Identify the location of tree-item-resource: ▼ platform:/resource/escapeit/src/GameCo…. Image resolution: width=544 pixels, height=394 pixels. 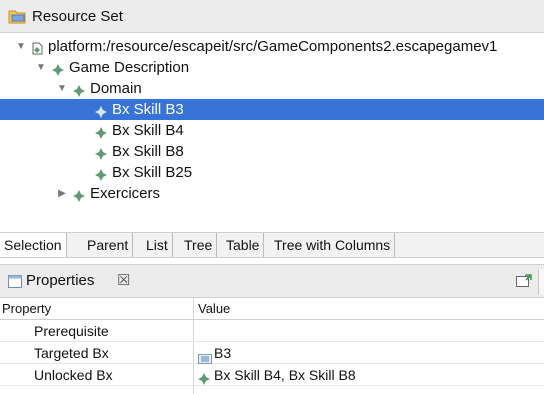
(272, 46).